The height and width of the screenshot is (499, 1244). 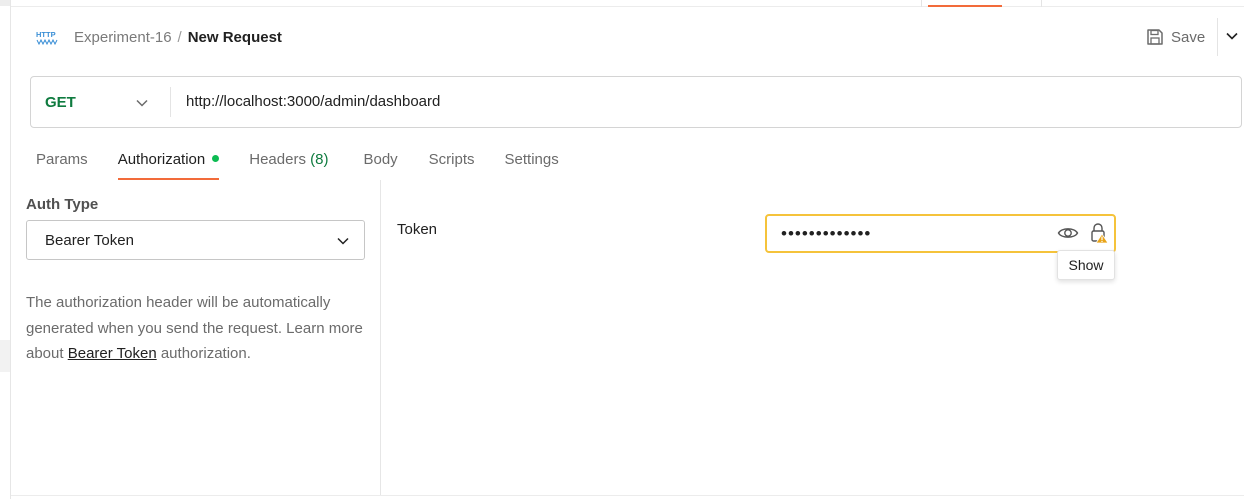 I want to click on tab-label: Authorization, so click(x=161, y=159).